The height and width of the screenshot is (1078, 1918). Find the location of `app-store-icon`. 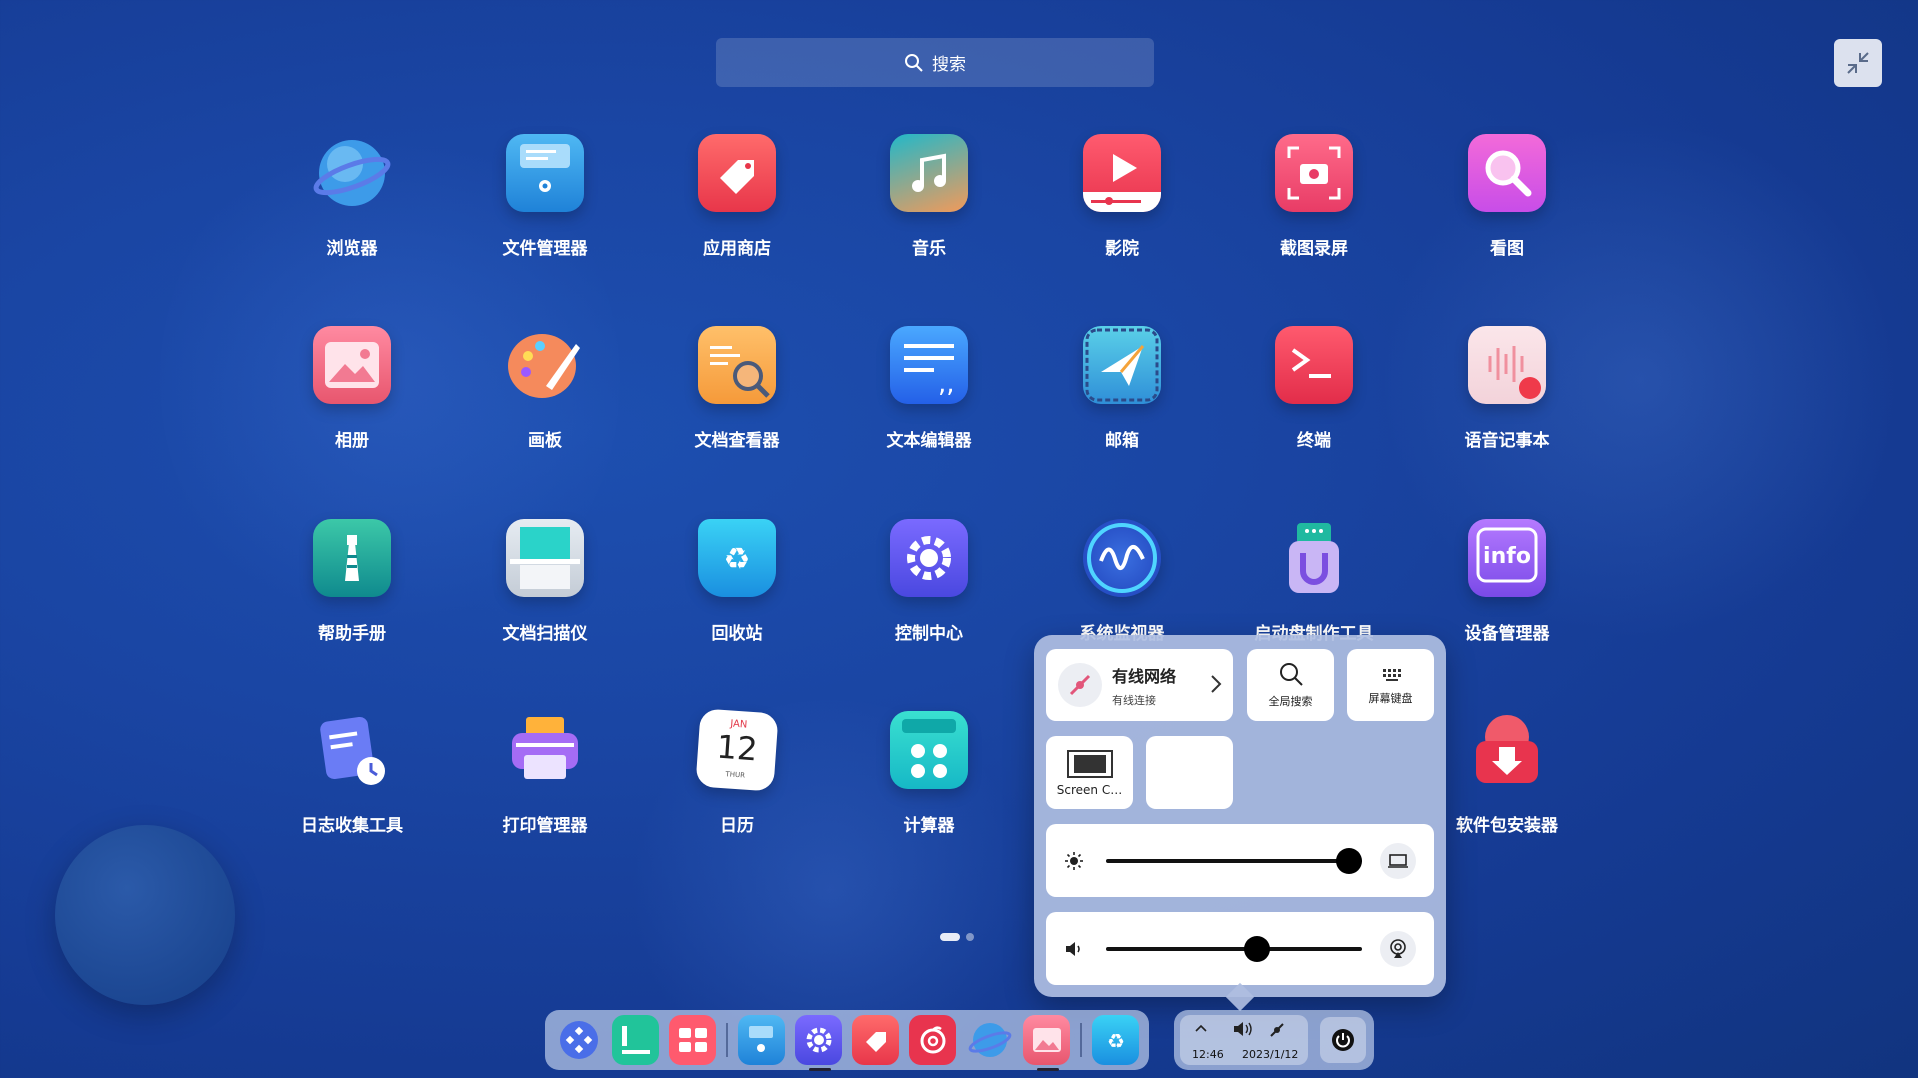

app-store-icon is located at coordinates (875, 1042).